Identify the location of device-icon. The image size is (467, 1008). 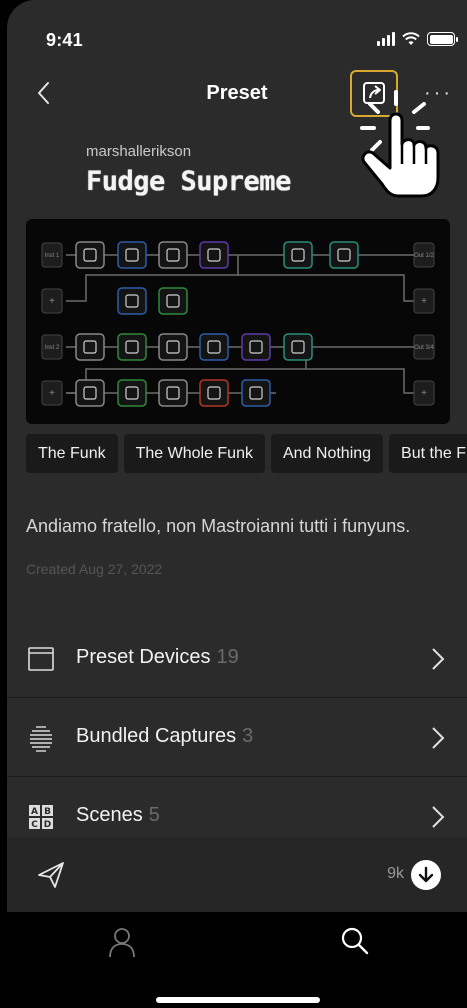
(41, 659).